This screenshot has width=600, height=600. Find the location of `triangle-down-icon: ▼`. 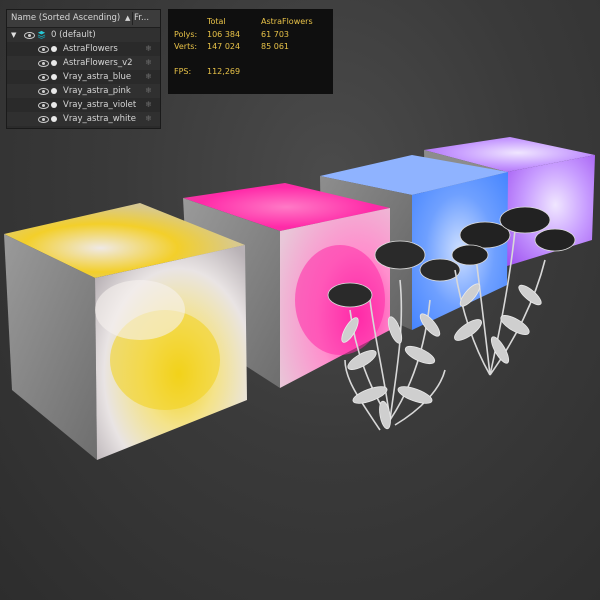

triangle-down-icon: ▼ is located at coordinates (13, 35).